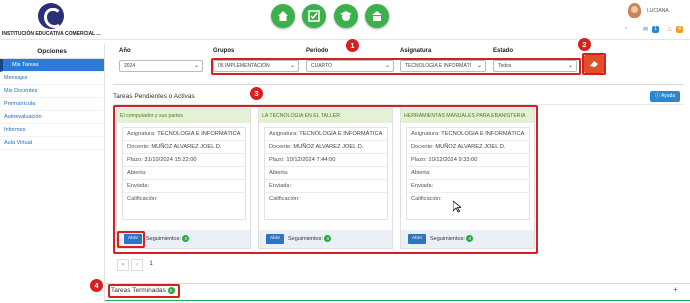  I want to click on help-label: Ayuda, so click(668, 96).